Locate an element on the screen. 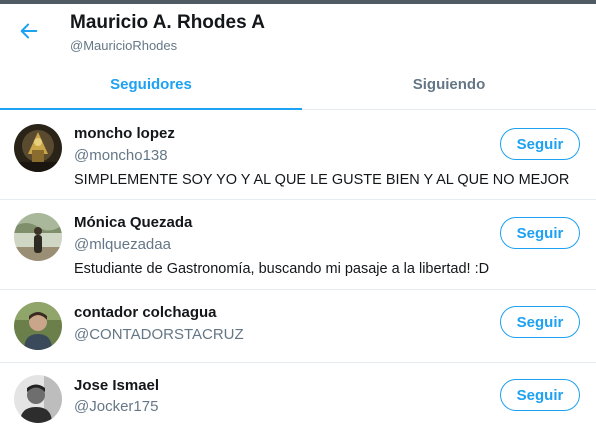  user-name: Mónica Quezada is located at coordinates (133, 222).